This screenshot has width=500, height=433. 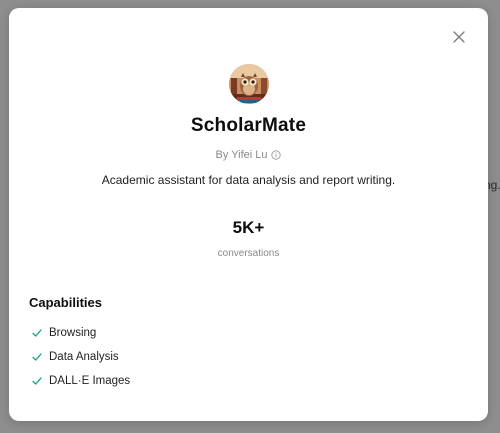 I want to click on close-button, so click(x=459, y=37).